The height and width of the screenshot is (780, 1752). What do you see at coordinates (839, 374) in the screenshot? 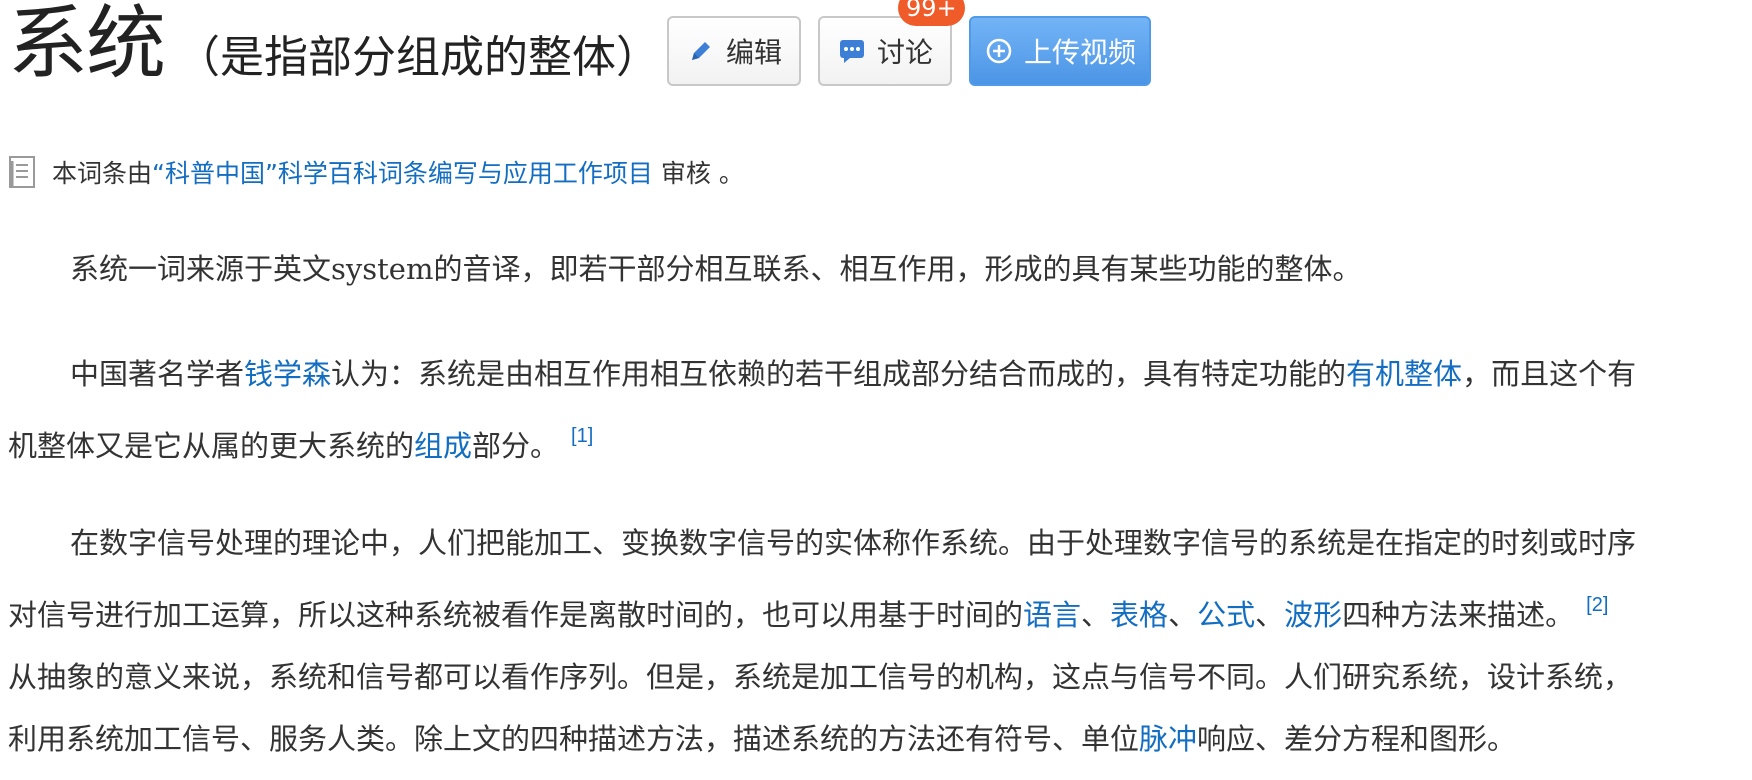
I see `paragraph-text: 认为：系统是由相互作用相互依赖的若干组成部分结合而成的，具有特定功能的` at bounding box center [839, 374].